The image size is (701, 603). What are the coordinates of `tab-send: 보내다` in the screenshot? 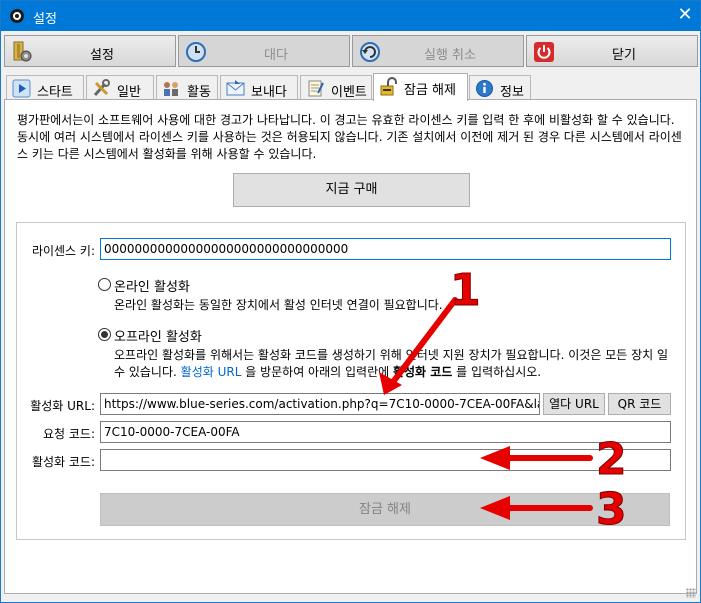 It's located at (259, 87).